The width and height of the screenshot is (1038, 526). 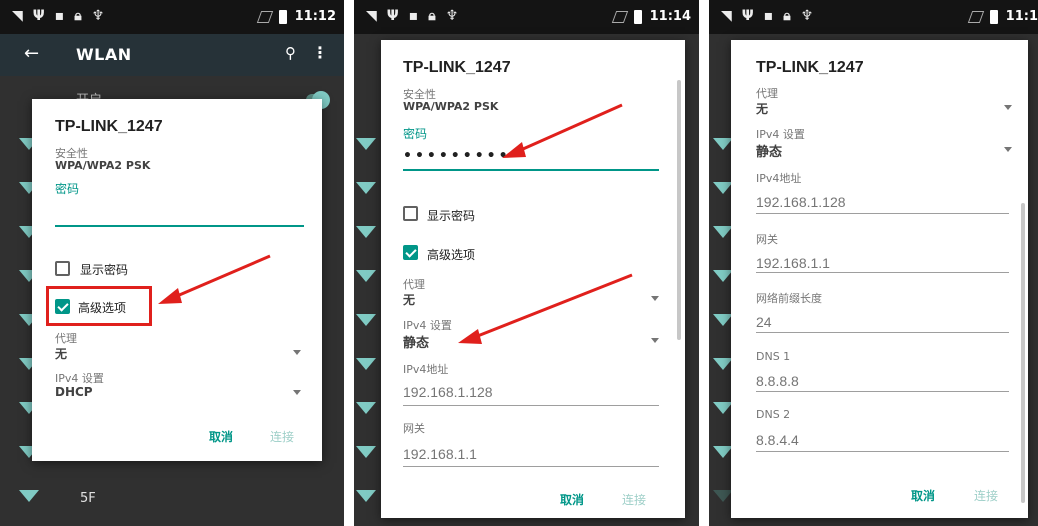 What do you see at coordinates (787, 16) in the screenshot?
I see `lock-icon: 🔒︎` at bounding box center [787, 16].